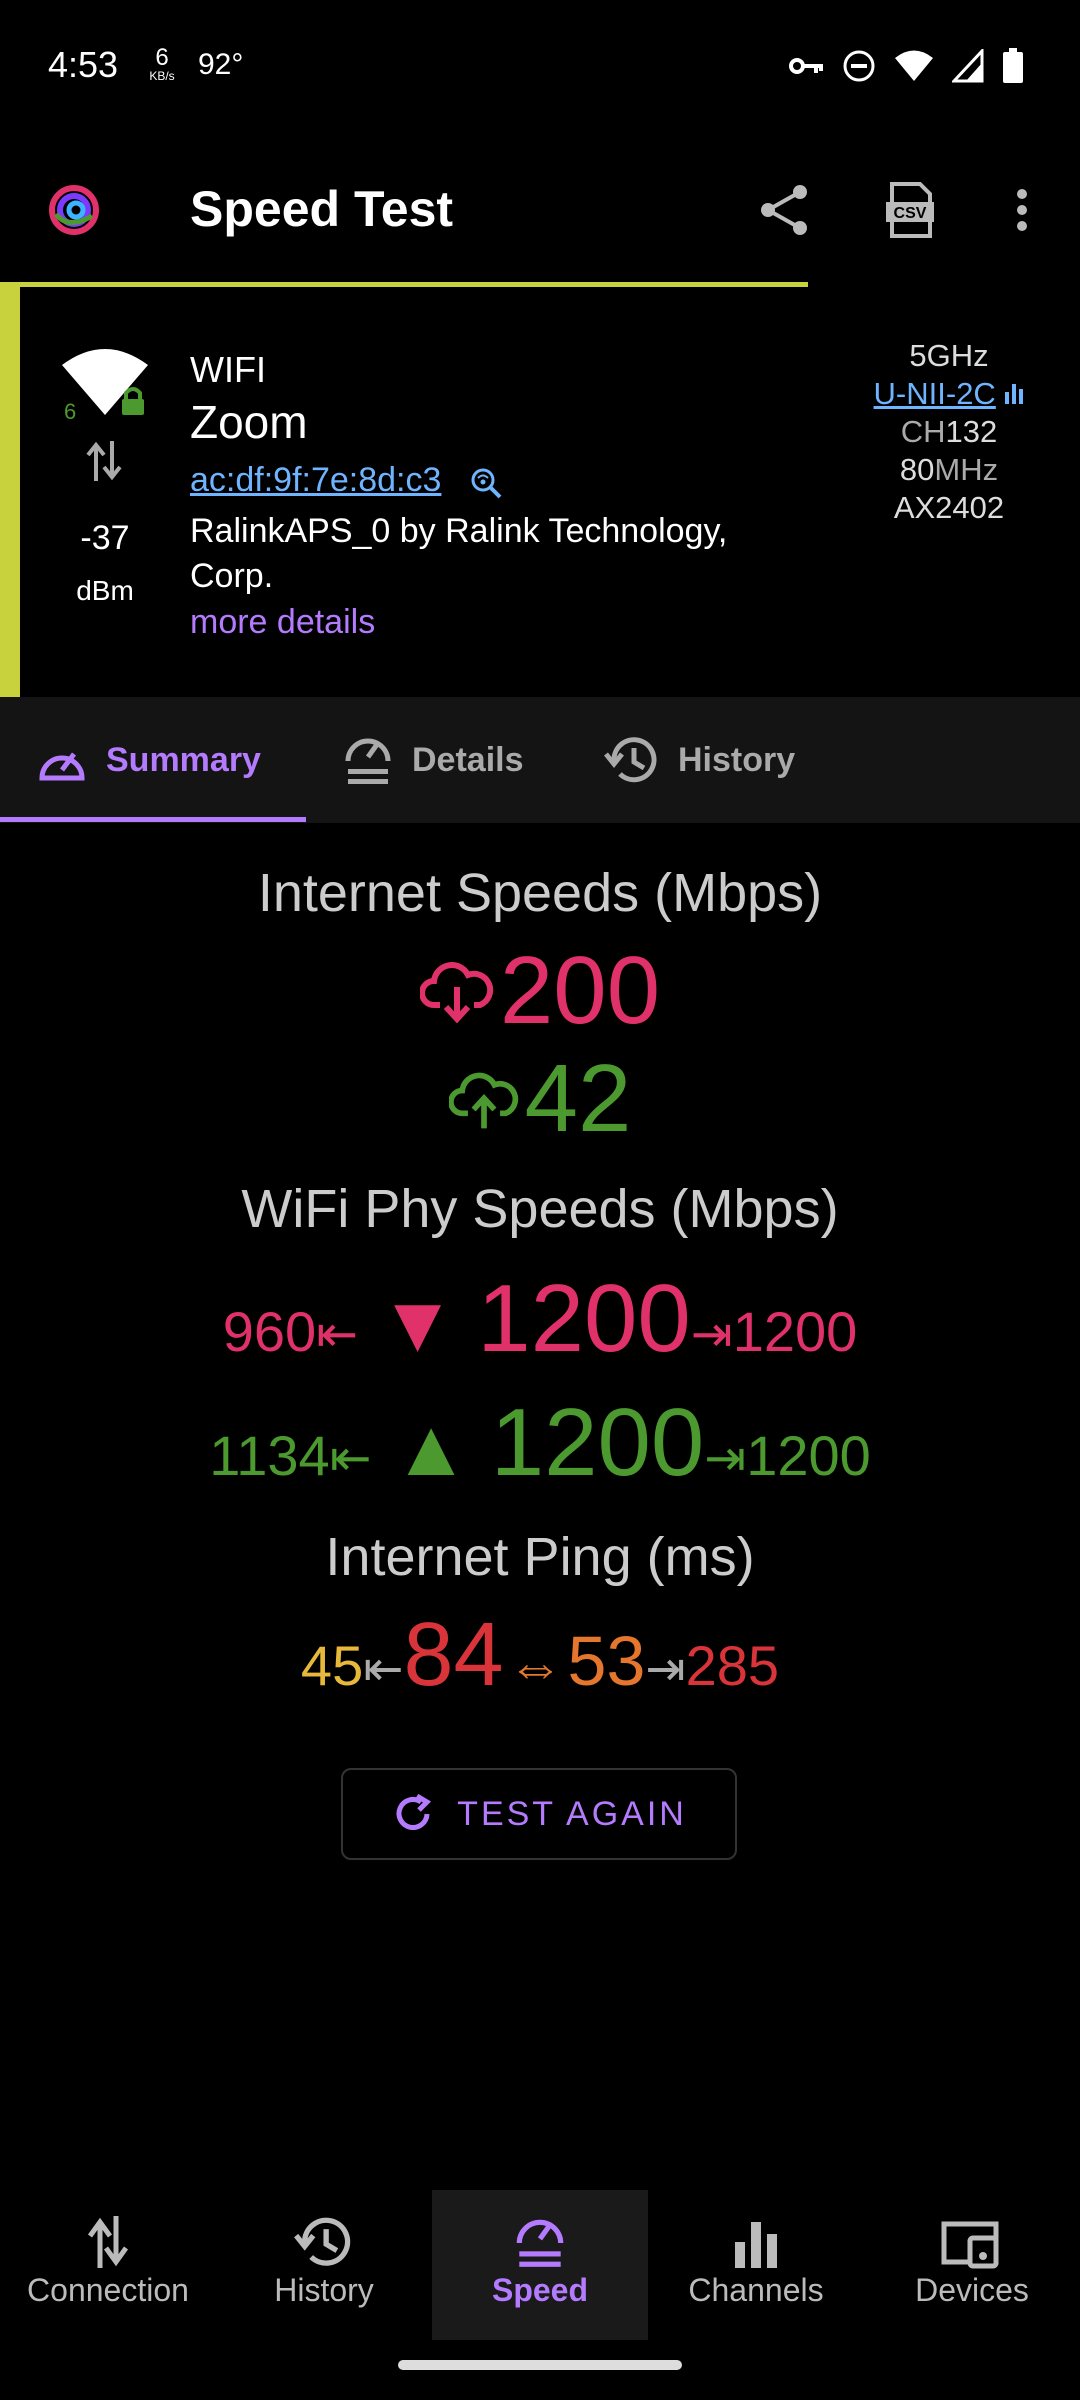 The height and width of the screenshot is (2400, 1080). What do you see at coordinates (540, 760) in the screenshot?
I see `tab-bar: Summary Details History` at bounding box center [540, 760].